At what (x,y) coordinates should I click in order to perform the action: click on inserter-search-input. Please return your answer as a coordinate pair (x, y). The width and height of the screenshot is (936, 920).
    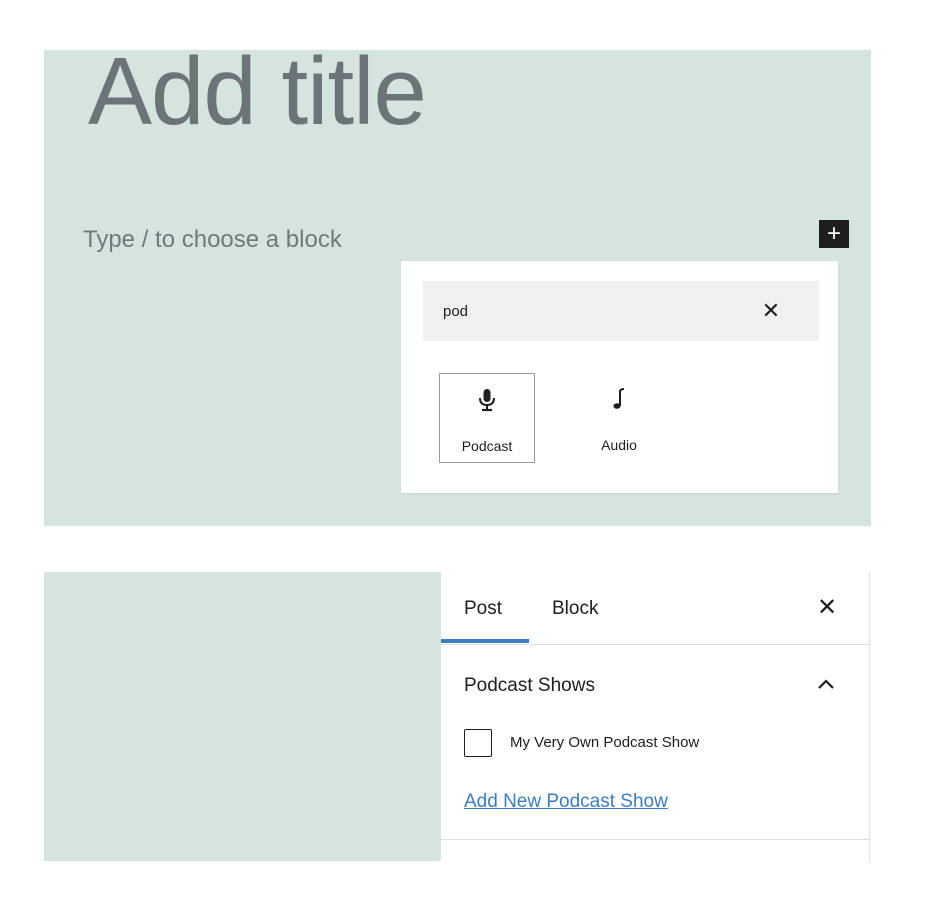
    Looking at the image, I should click on (593, 311).